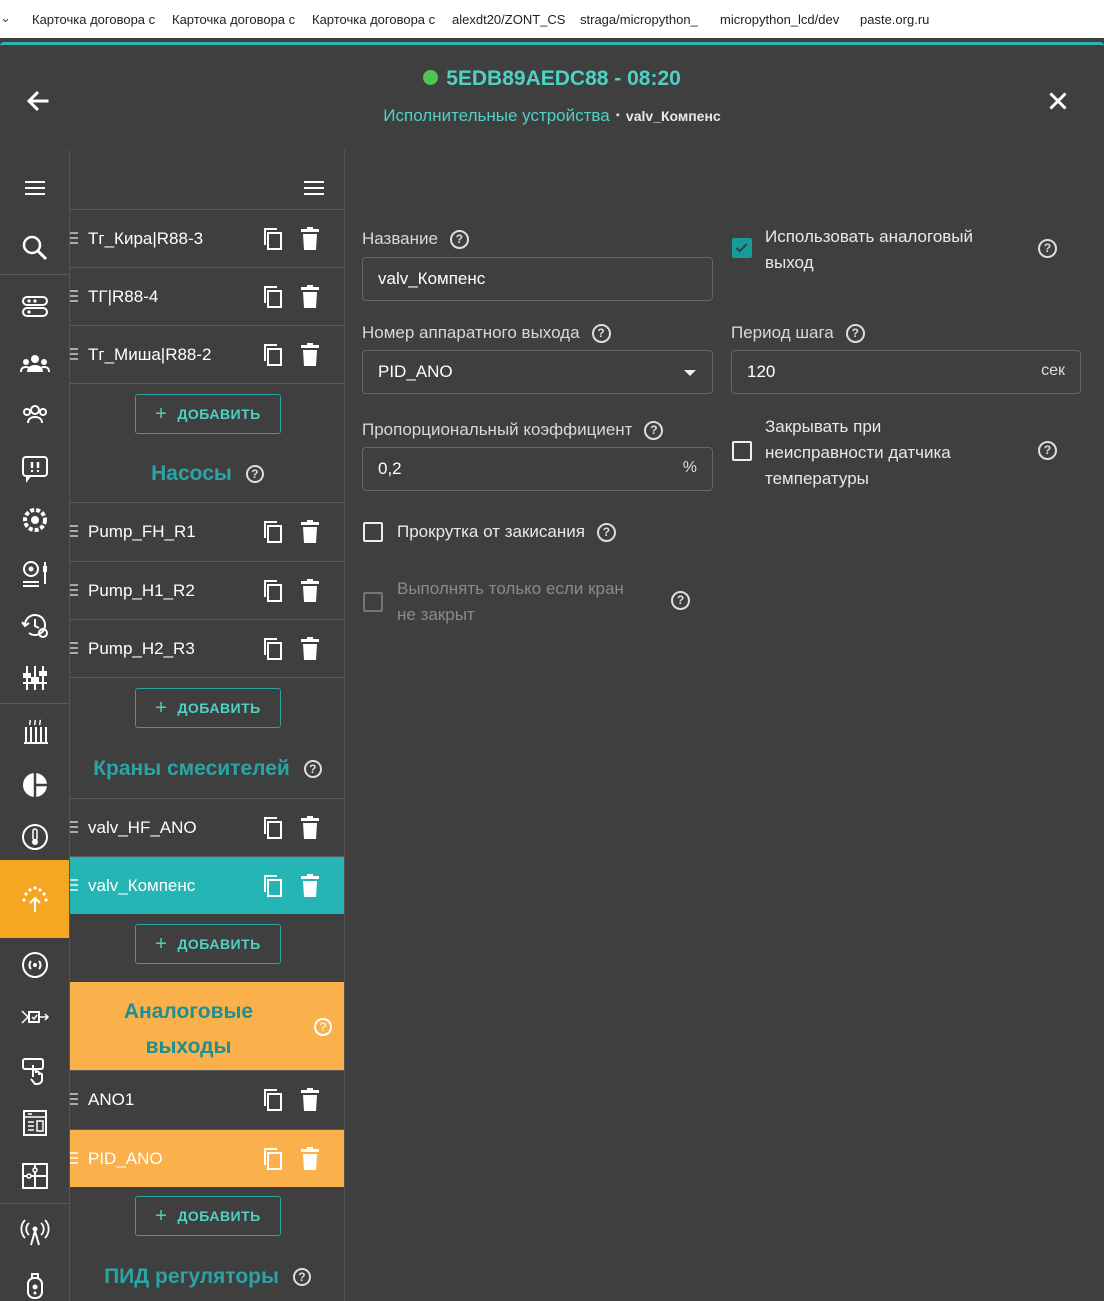  What do you see at coordinates (34, 732) in the screenshot?
I see `heater-icon` at bounding box center [34, 732].